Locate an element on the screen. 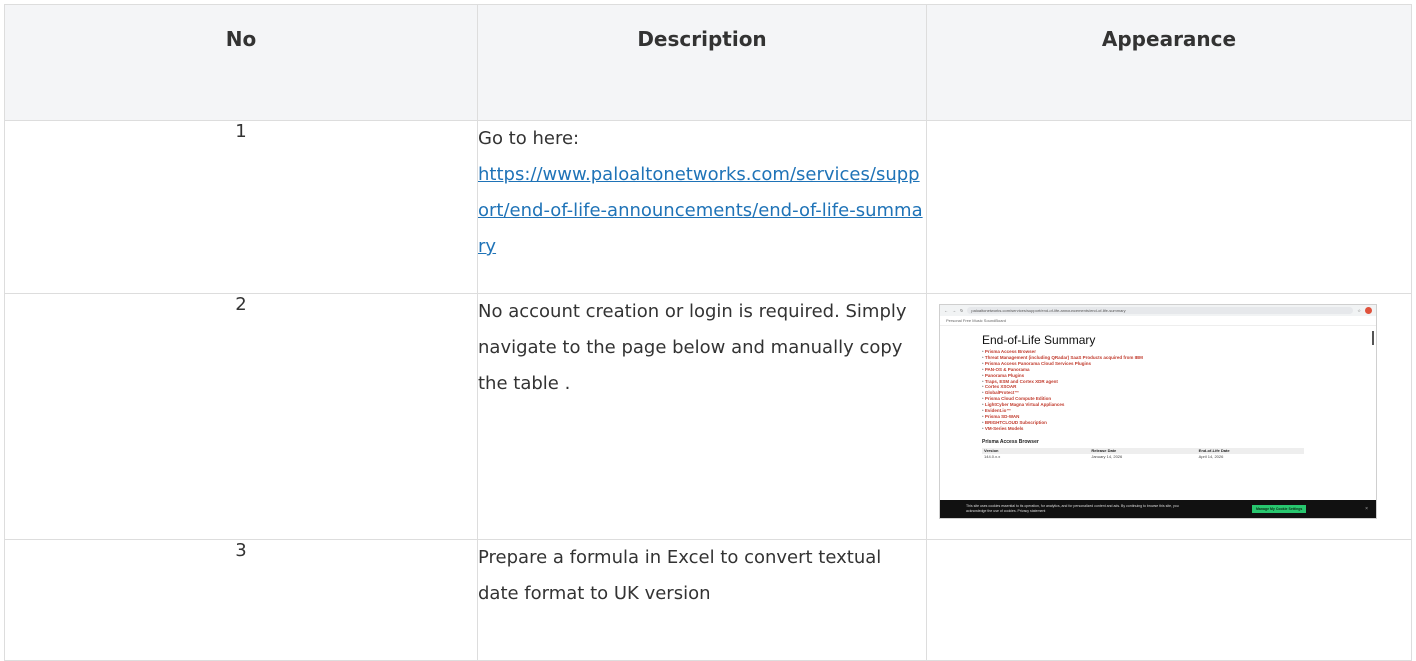  star-icon: ☆ is located at coordinates (1359, 310).